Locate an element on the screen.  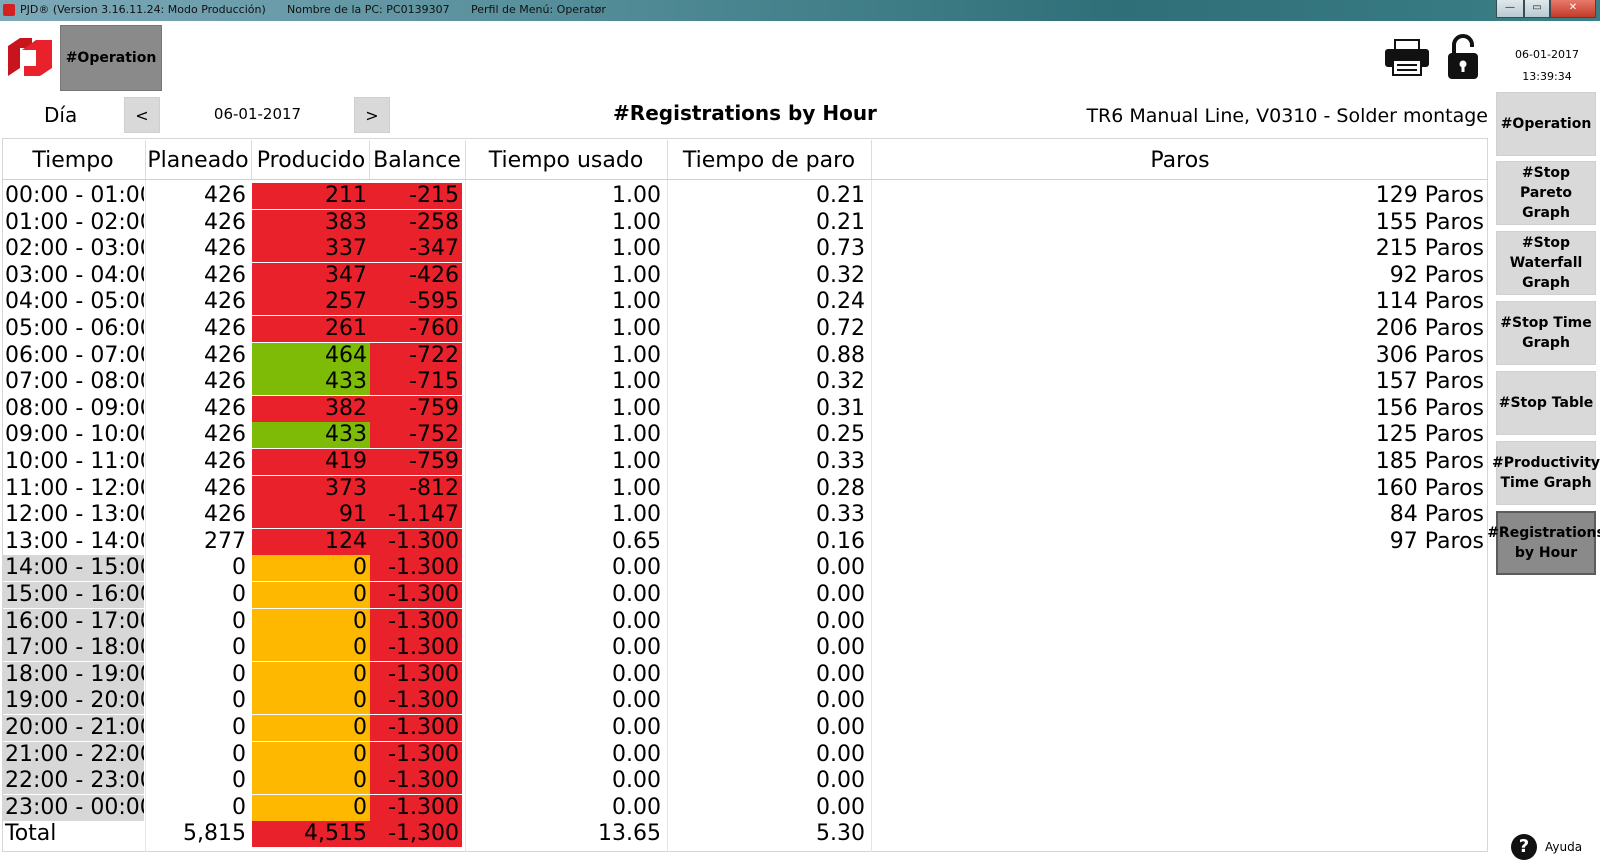
sidebar-item-stop-pareto-graph: #Stop Pareto Graph is located at coordinates (1546, 193).